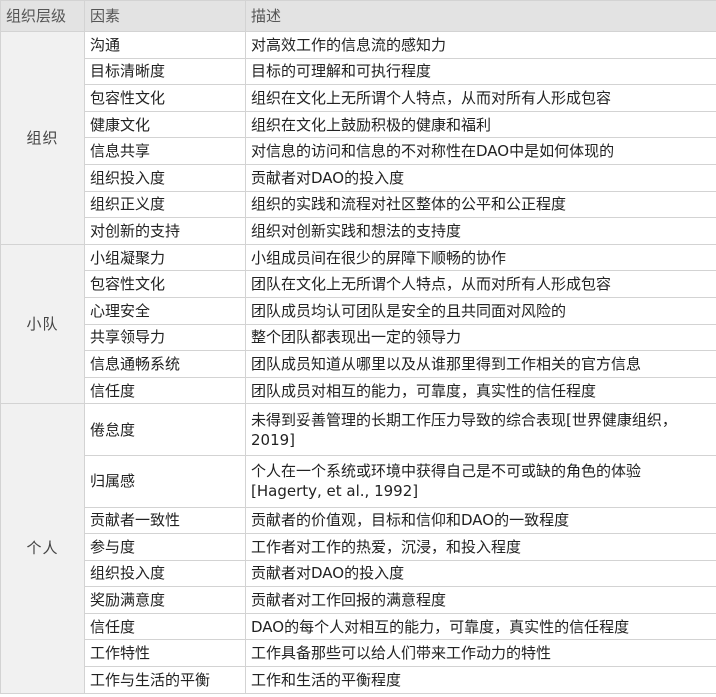 The height and width of the screenshot is (697, 716). What do you see at coordinates (165, 231) in the screenshot?
I see `factor-cell: 对创新的支持` at bounding box center [165, 231].